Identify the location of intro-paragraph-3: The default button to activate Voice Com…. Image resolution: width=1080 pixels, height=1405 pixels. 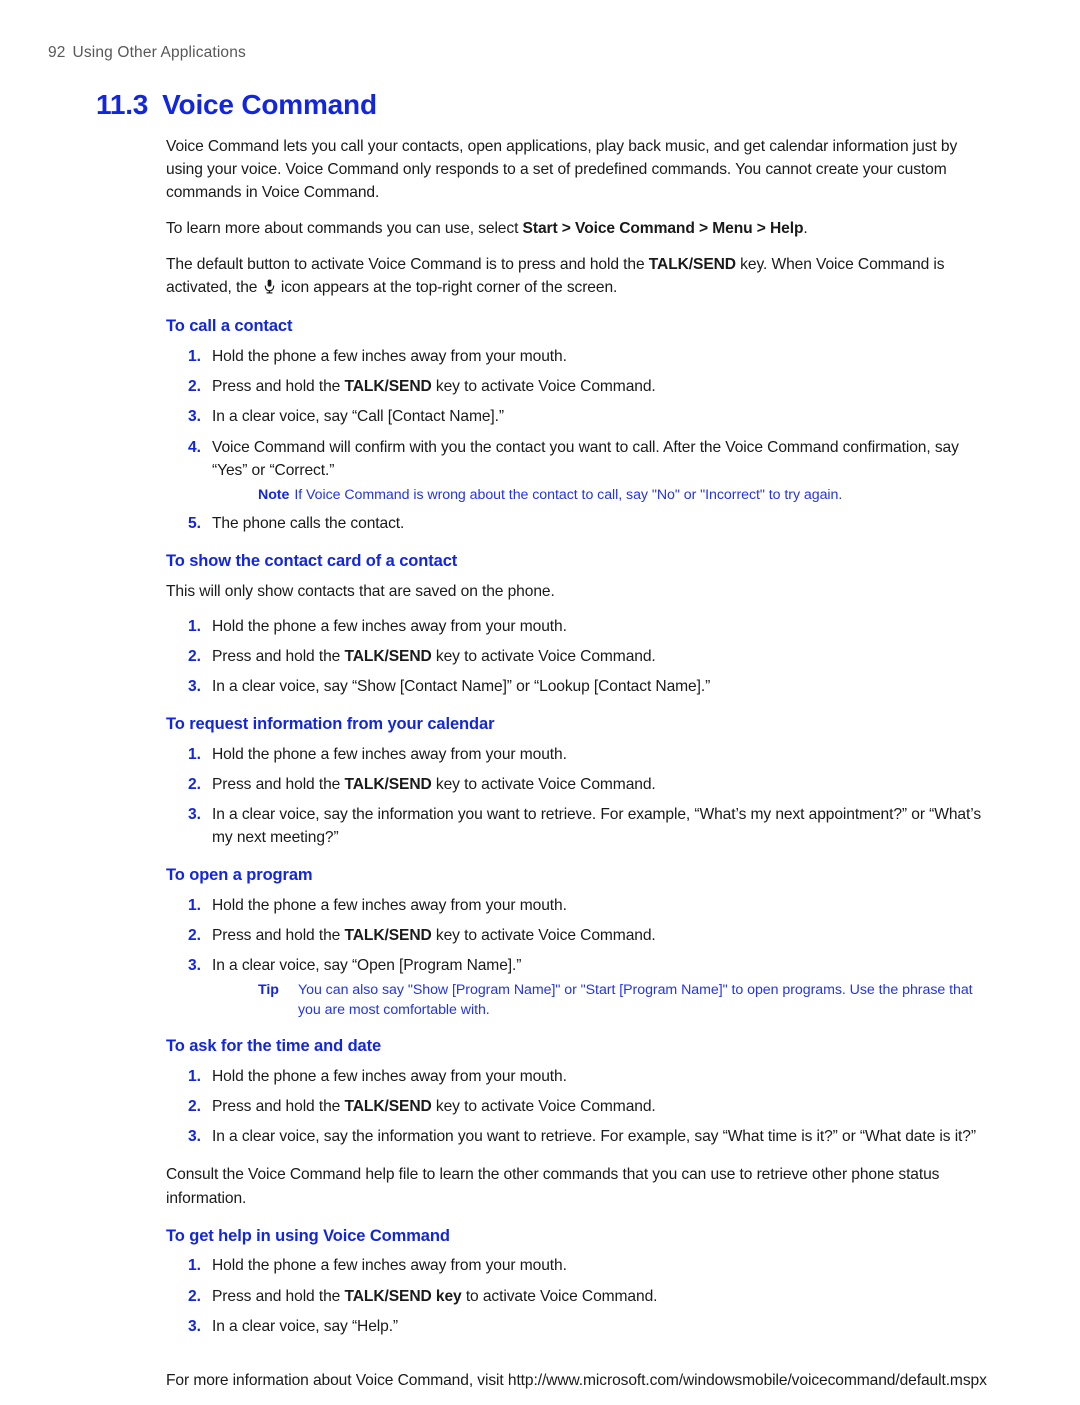
(578, 276).